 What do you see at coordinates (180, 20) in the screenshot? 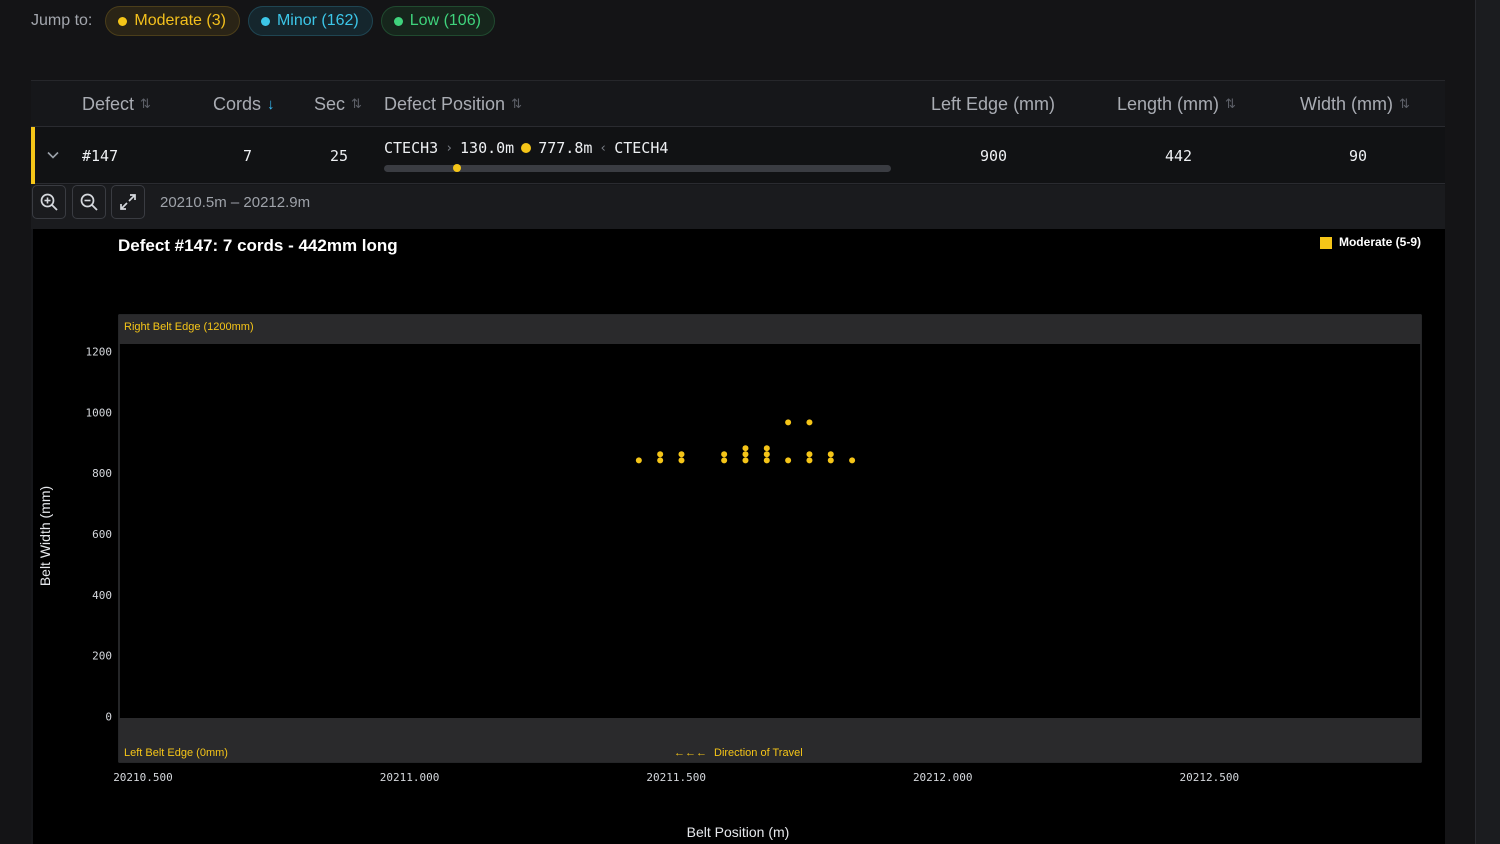
I see `jump-moderate-label: Moderate (3)` at bounding box center [180, 20].